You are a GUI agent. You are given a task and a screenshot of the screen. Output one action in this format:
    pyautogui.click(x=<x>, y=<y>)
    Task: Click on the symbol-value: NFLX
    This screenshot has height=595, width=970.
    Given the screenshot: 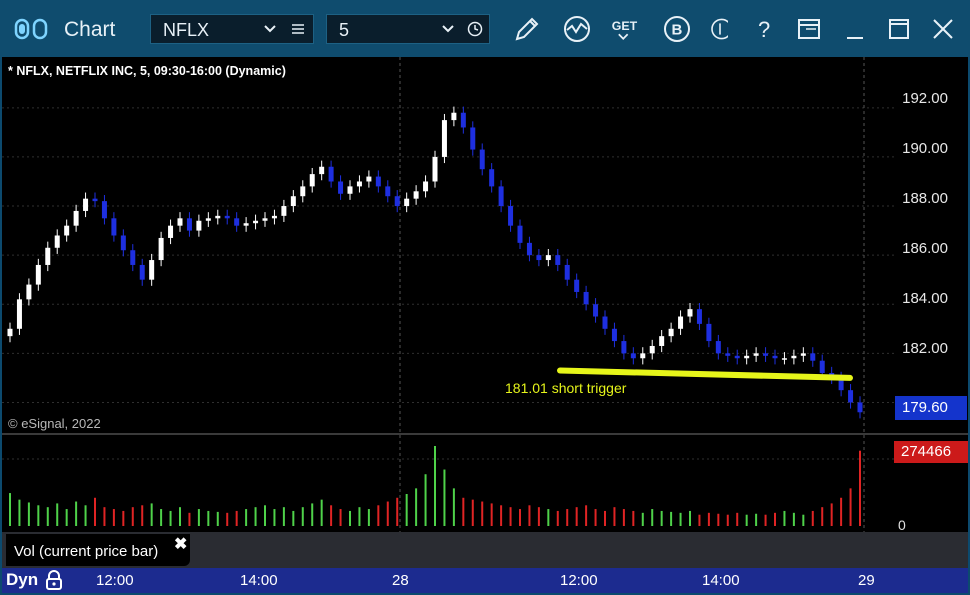 What is the action you would take?
    pyautogui.click(x=186, y=30)
    